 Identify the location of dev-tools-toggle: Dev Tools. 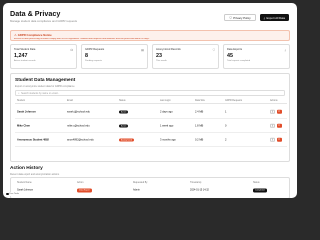
(13, 193).